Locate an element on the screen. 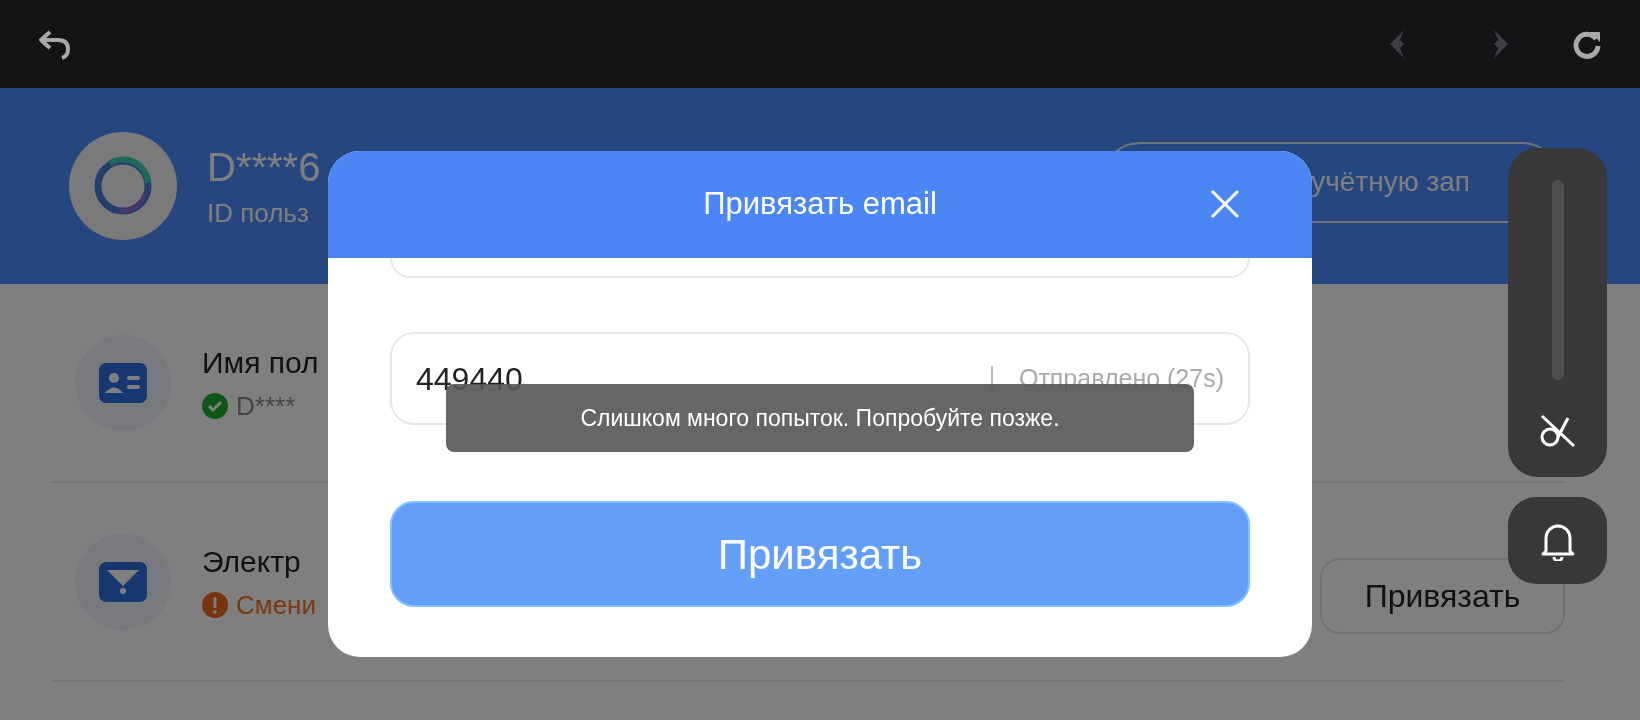 The height and width of the screenshot is (720, 1640). row-title: Электр is located at coordinates (252, 561).